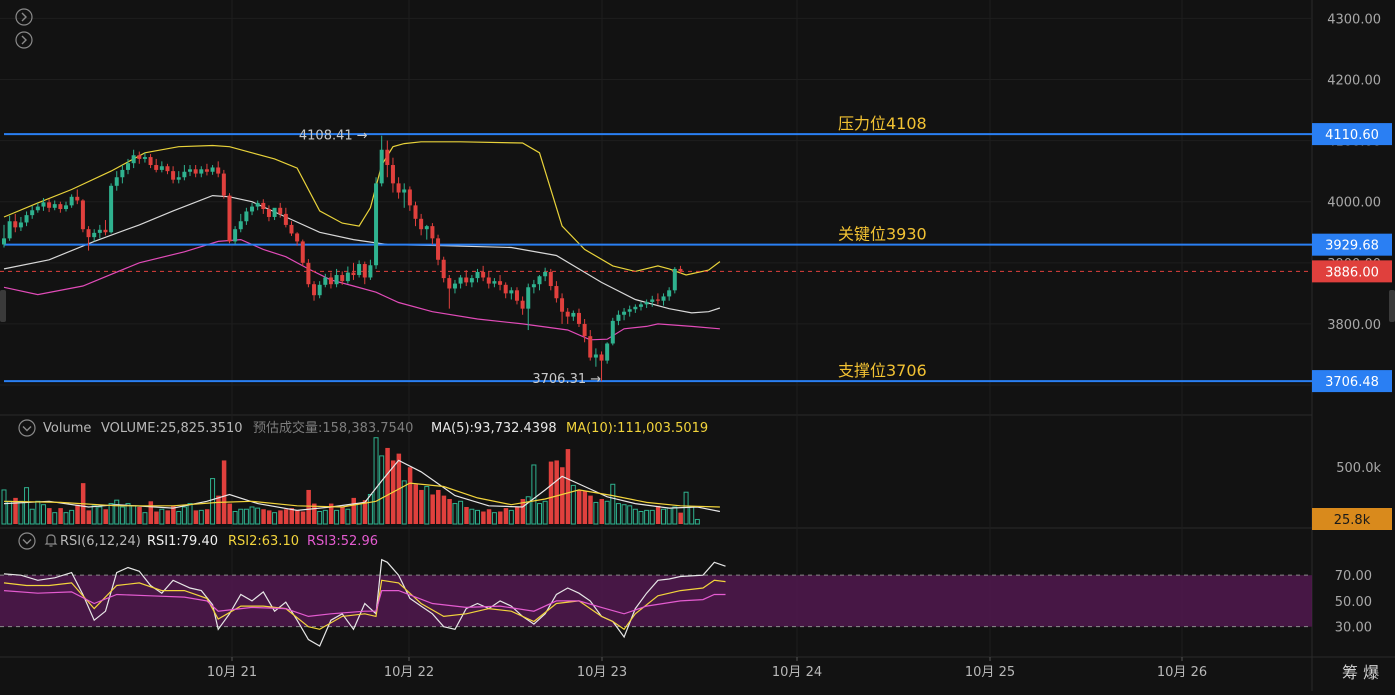 The width and height of the screenshot is (1395, 695). What do you see at coordinates (602, 672) in the screenshot?
I see `x-tick-label: 10月 23` at bounding box center [602, 672].